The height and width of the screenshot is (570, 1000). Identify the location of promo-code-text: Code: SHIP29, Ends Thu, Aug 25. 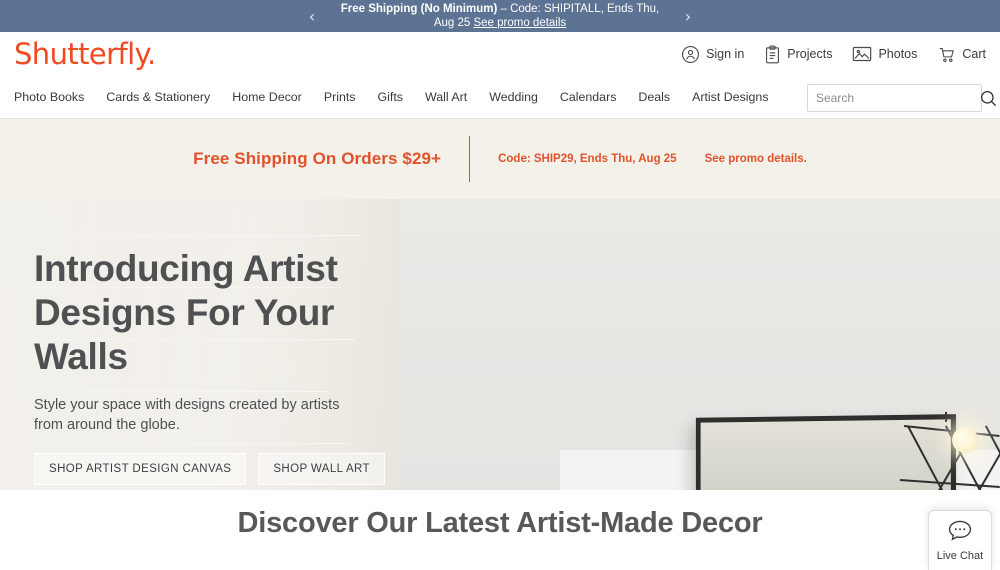
(587, 159).